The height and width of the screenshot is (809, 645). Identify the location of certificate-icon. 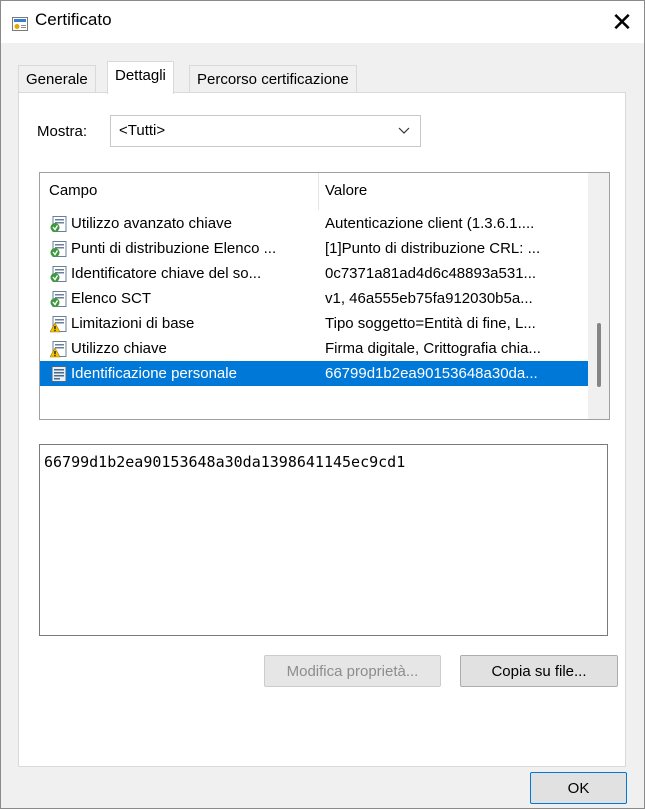
(20, 24).